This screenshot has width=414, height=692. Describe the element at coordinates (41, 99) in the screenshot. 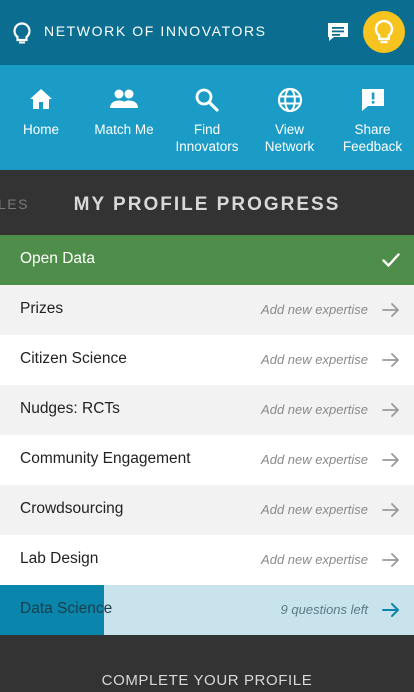

I see `home-icon` at that location.